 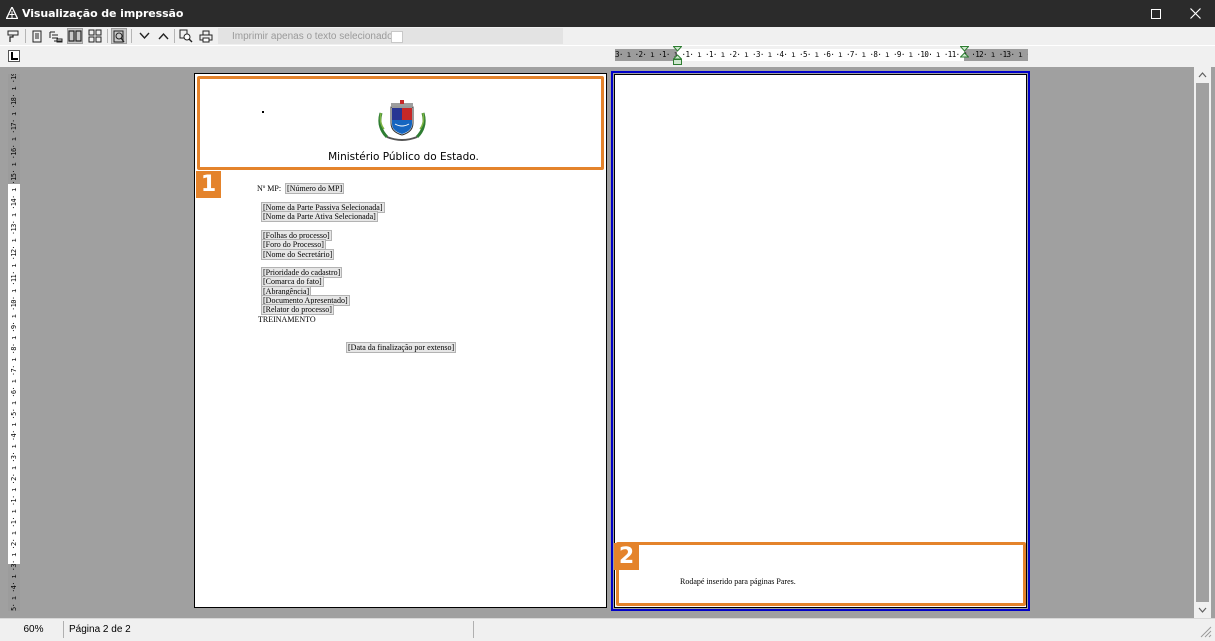 I want to click on organization-name: Ministério Público do Estado., so click(x=403, y=157).